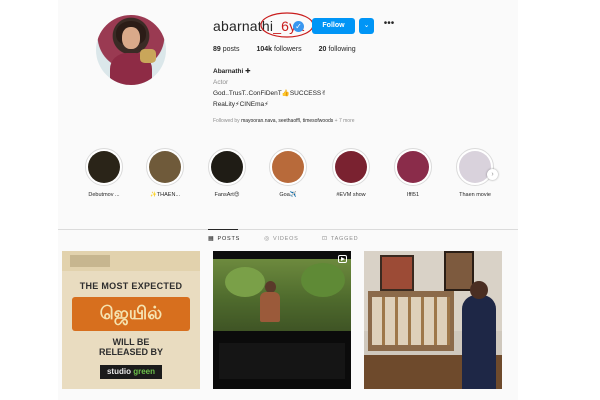  Describe the element at coordinates (325, 239) in the screenshot. I see `tag-icon: ⊡` at that location.